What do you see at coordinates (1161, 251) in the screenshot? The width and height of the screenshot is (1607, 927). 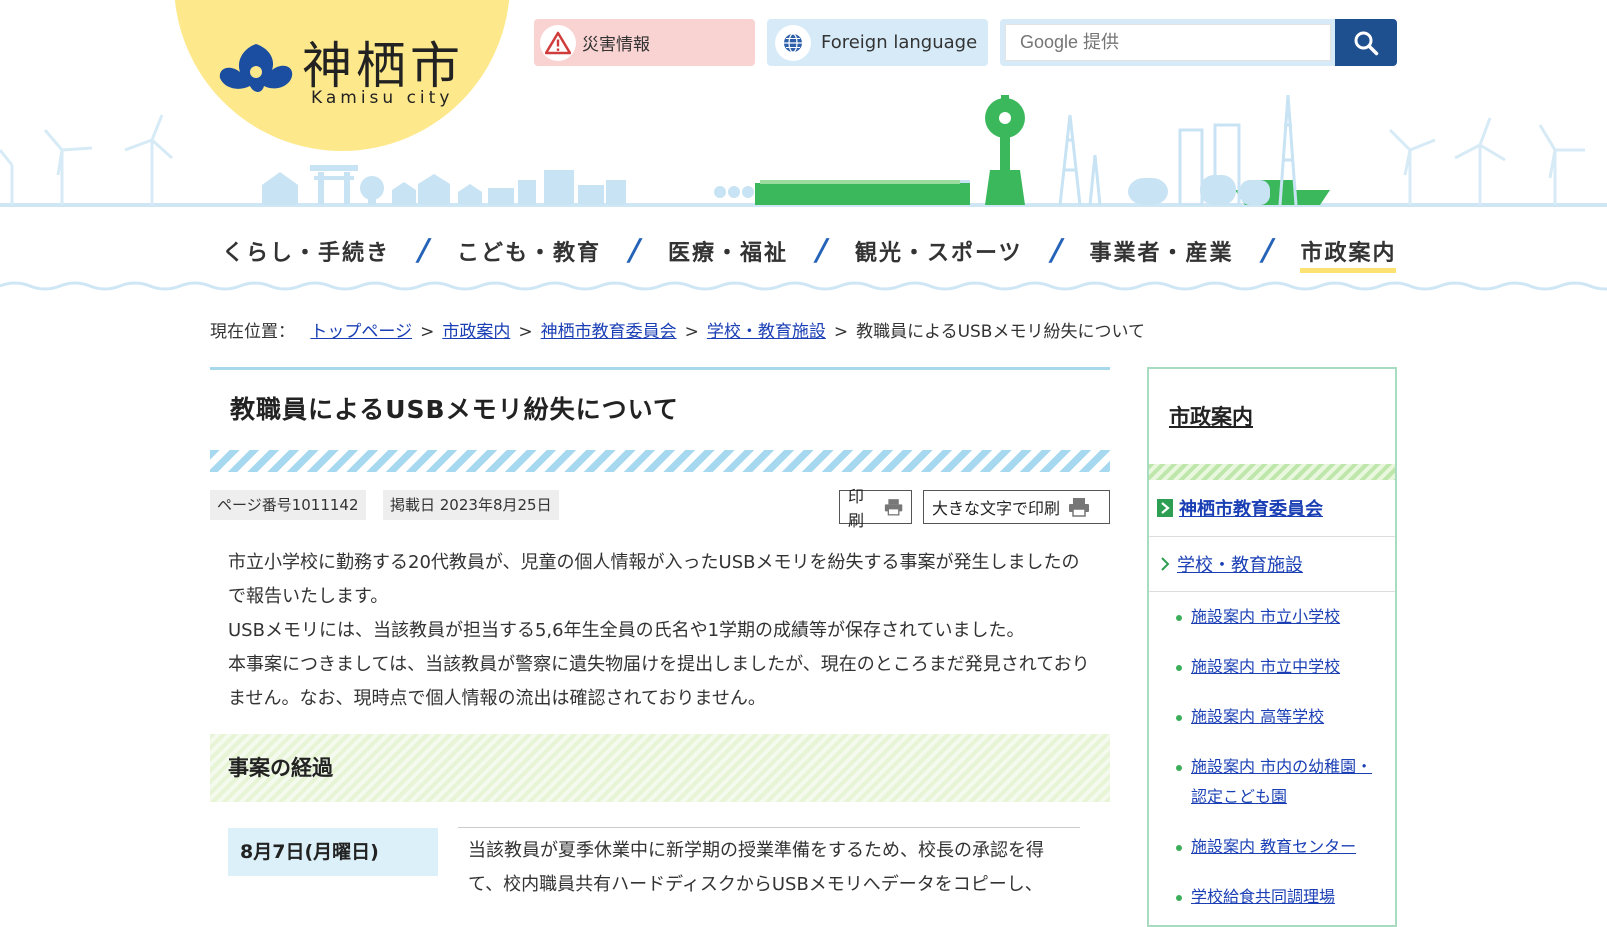 I see `nav-item-business: 事業者・産業` at bounding box center [1161, 251].